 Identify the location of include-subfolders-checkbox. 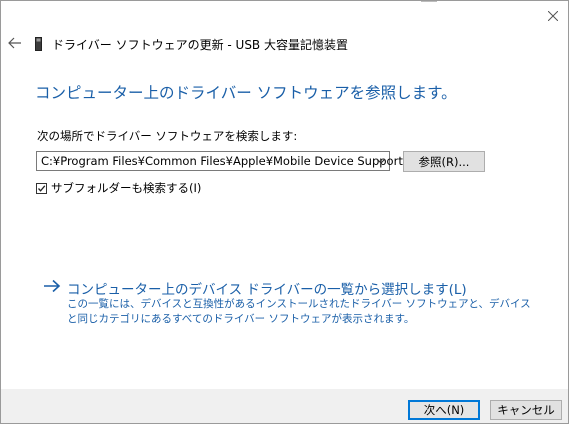
(41, 188).